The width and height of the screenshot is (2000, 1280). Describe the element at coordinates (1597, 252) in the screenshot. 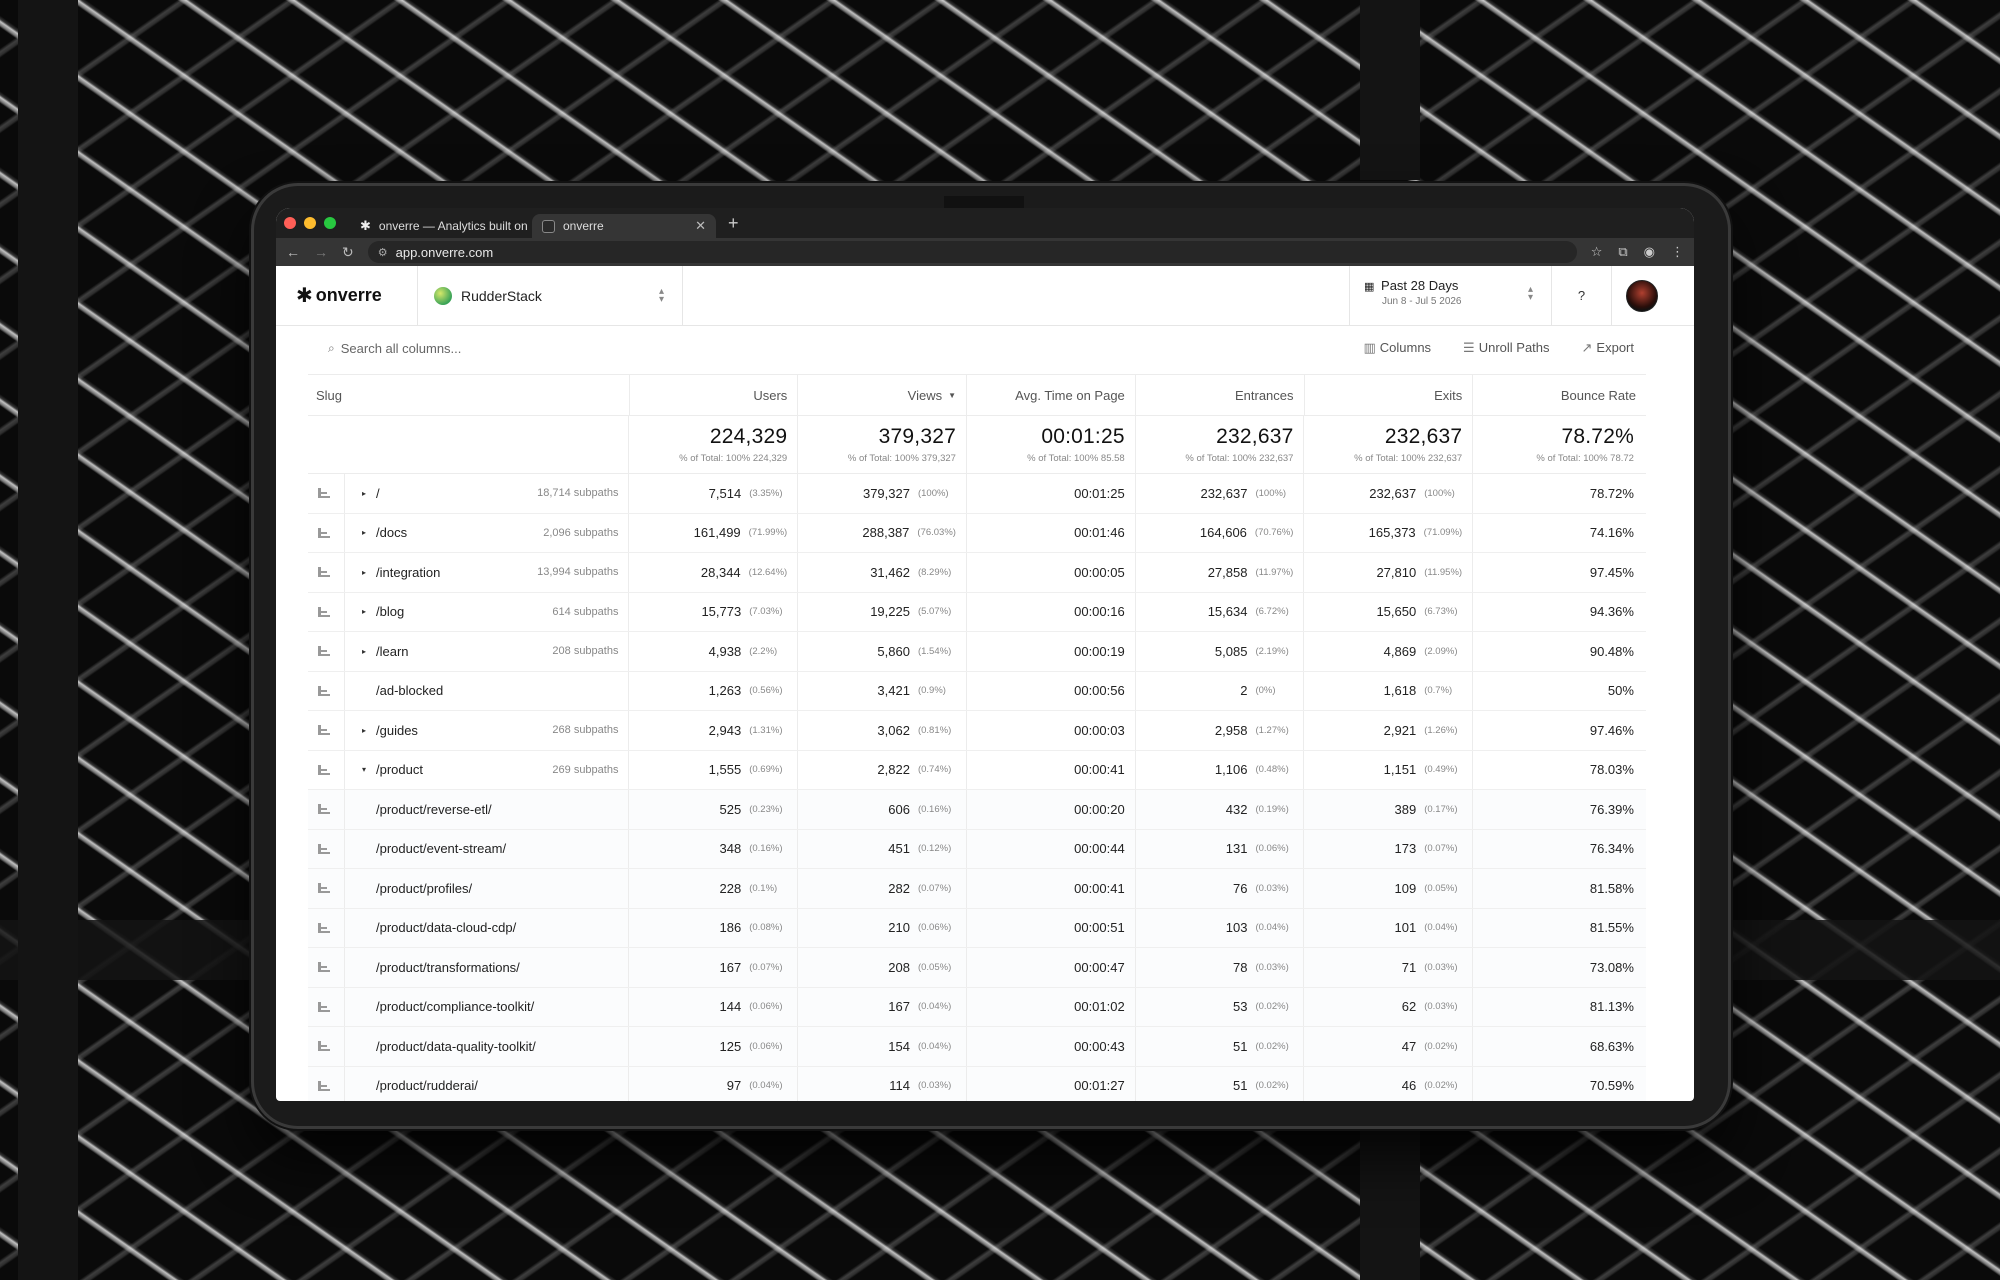

I see `bookmark-star-icon: ☆` at that location.